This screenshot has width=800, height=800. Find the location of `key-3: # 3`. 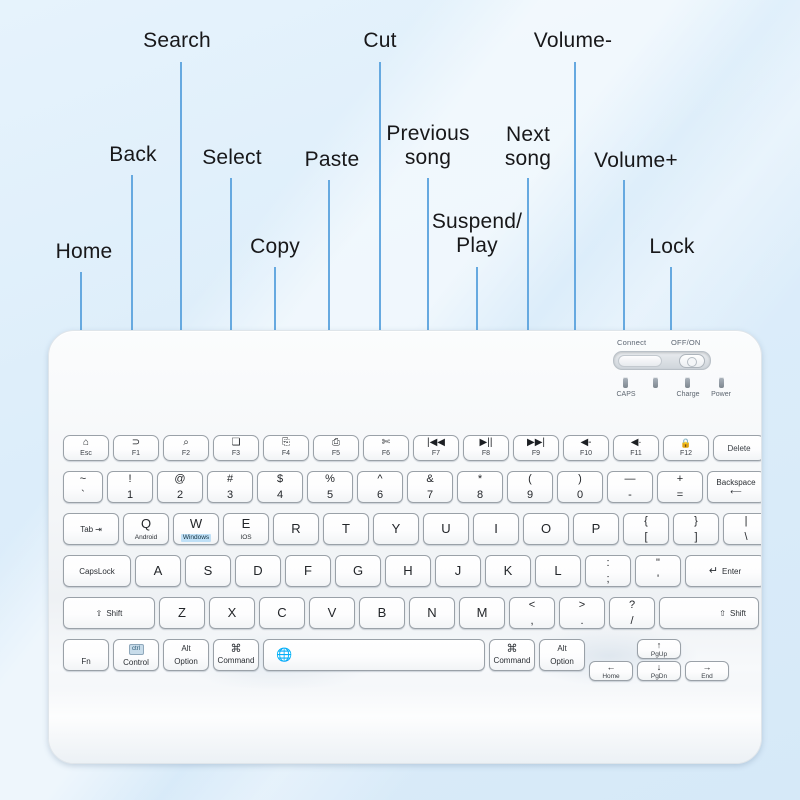

key-3: # 3 is located at coordinates (230, 487).